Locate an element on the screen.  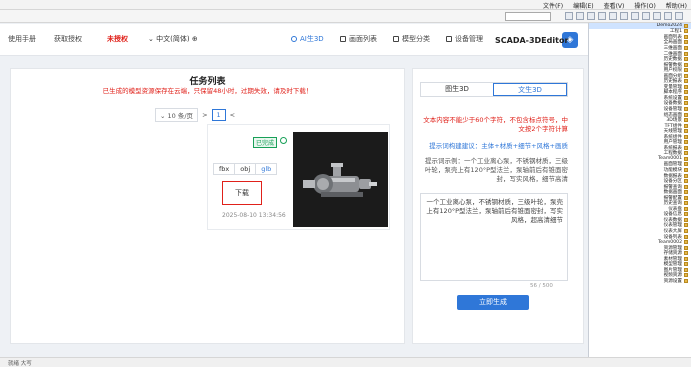
format-tab-glb: glb is located at coordinates (265, 169).